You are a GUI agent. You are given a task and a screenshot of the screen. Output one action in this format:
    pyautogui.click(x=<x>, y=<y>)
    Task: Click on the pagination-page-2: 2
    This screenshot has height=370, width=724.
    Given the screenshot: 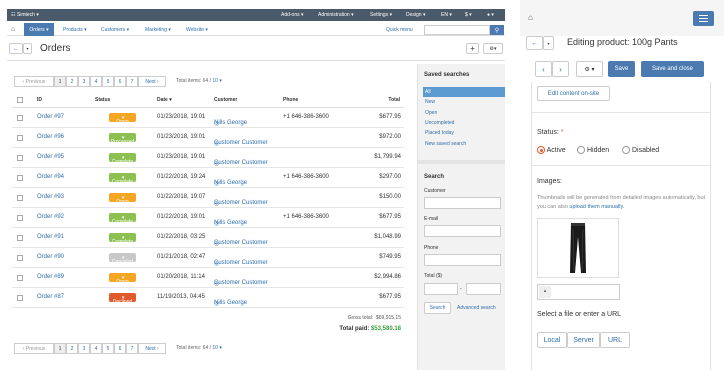 What is the action you would take?
    pyautogui.click(x=72, y=81)
    